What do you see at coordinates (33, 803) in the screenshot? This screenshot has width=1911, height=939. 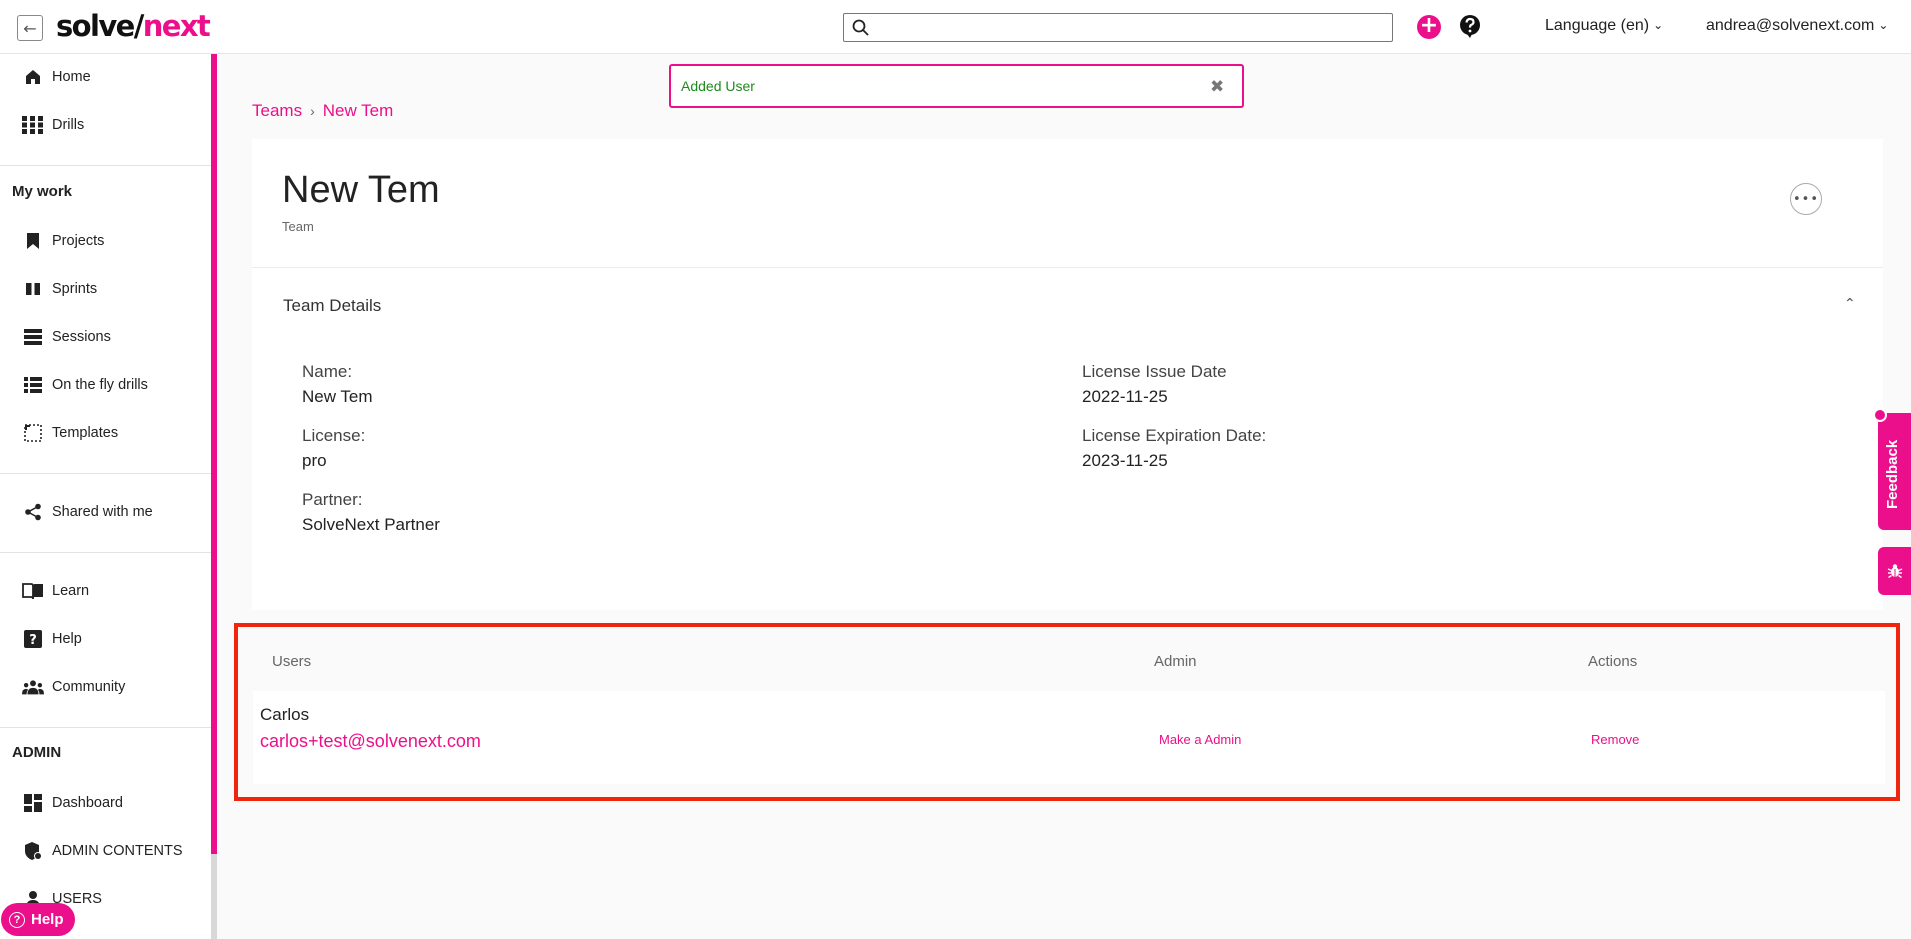 I see `dashboard-icon` at bounding box center [33, 803].